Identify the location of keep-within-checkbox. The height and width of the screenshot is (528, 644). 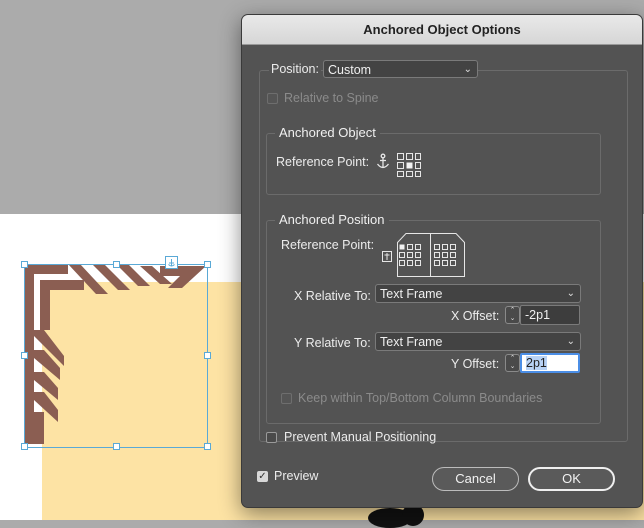
(286, 398).